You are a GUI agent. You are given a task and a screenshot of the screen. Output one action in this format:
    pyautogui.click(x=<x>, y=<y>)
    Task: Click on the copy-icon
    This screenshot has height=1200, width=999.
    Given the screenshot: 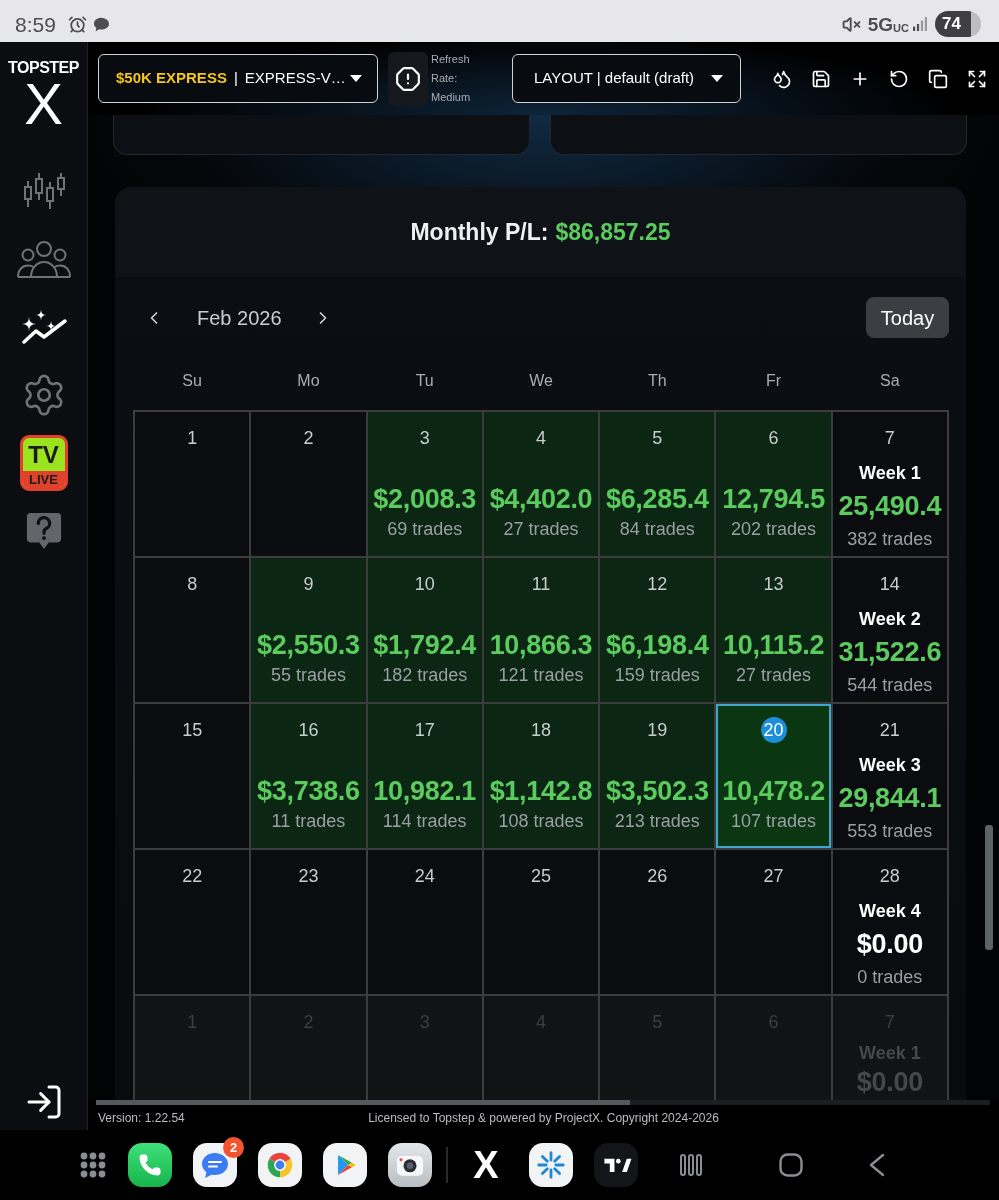 What is the action you would take?
    pyautogui.click(x=938, y=78)
    